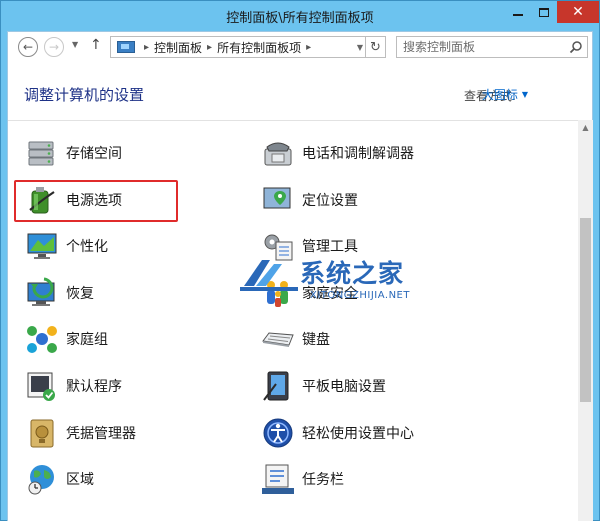 The width and height of the screenshot is (600, 521). What do you see at coordinates (42, 246) in the screenshot?
I see `personalization-icon` at bounding box center [42, 246].